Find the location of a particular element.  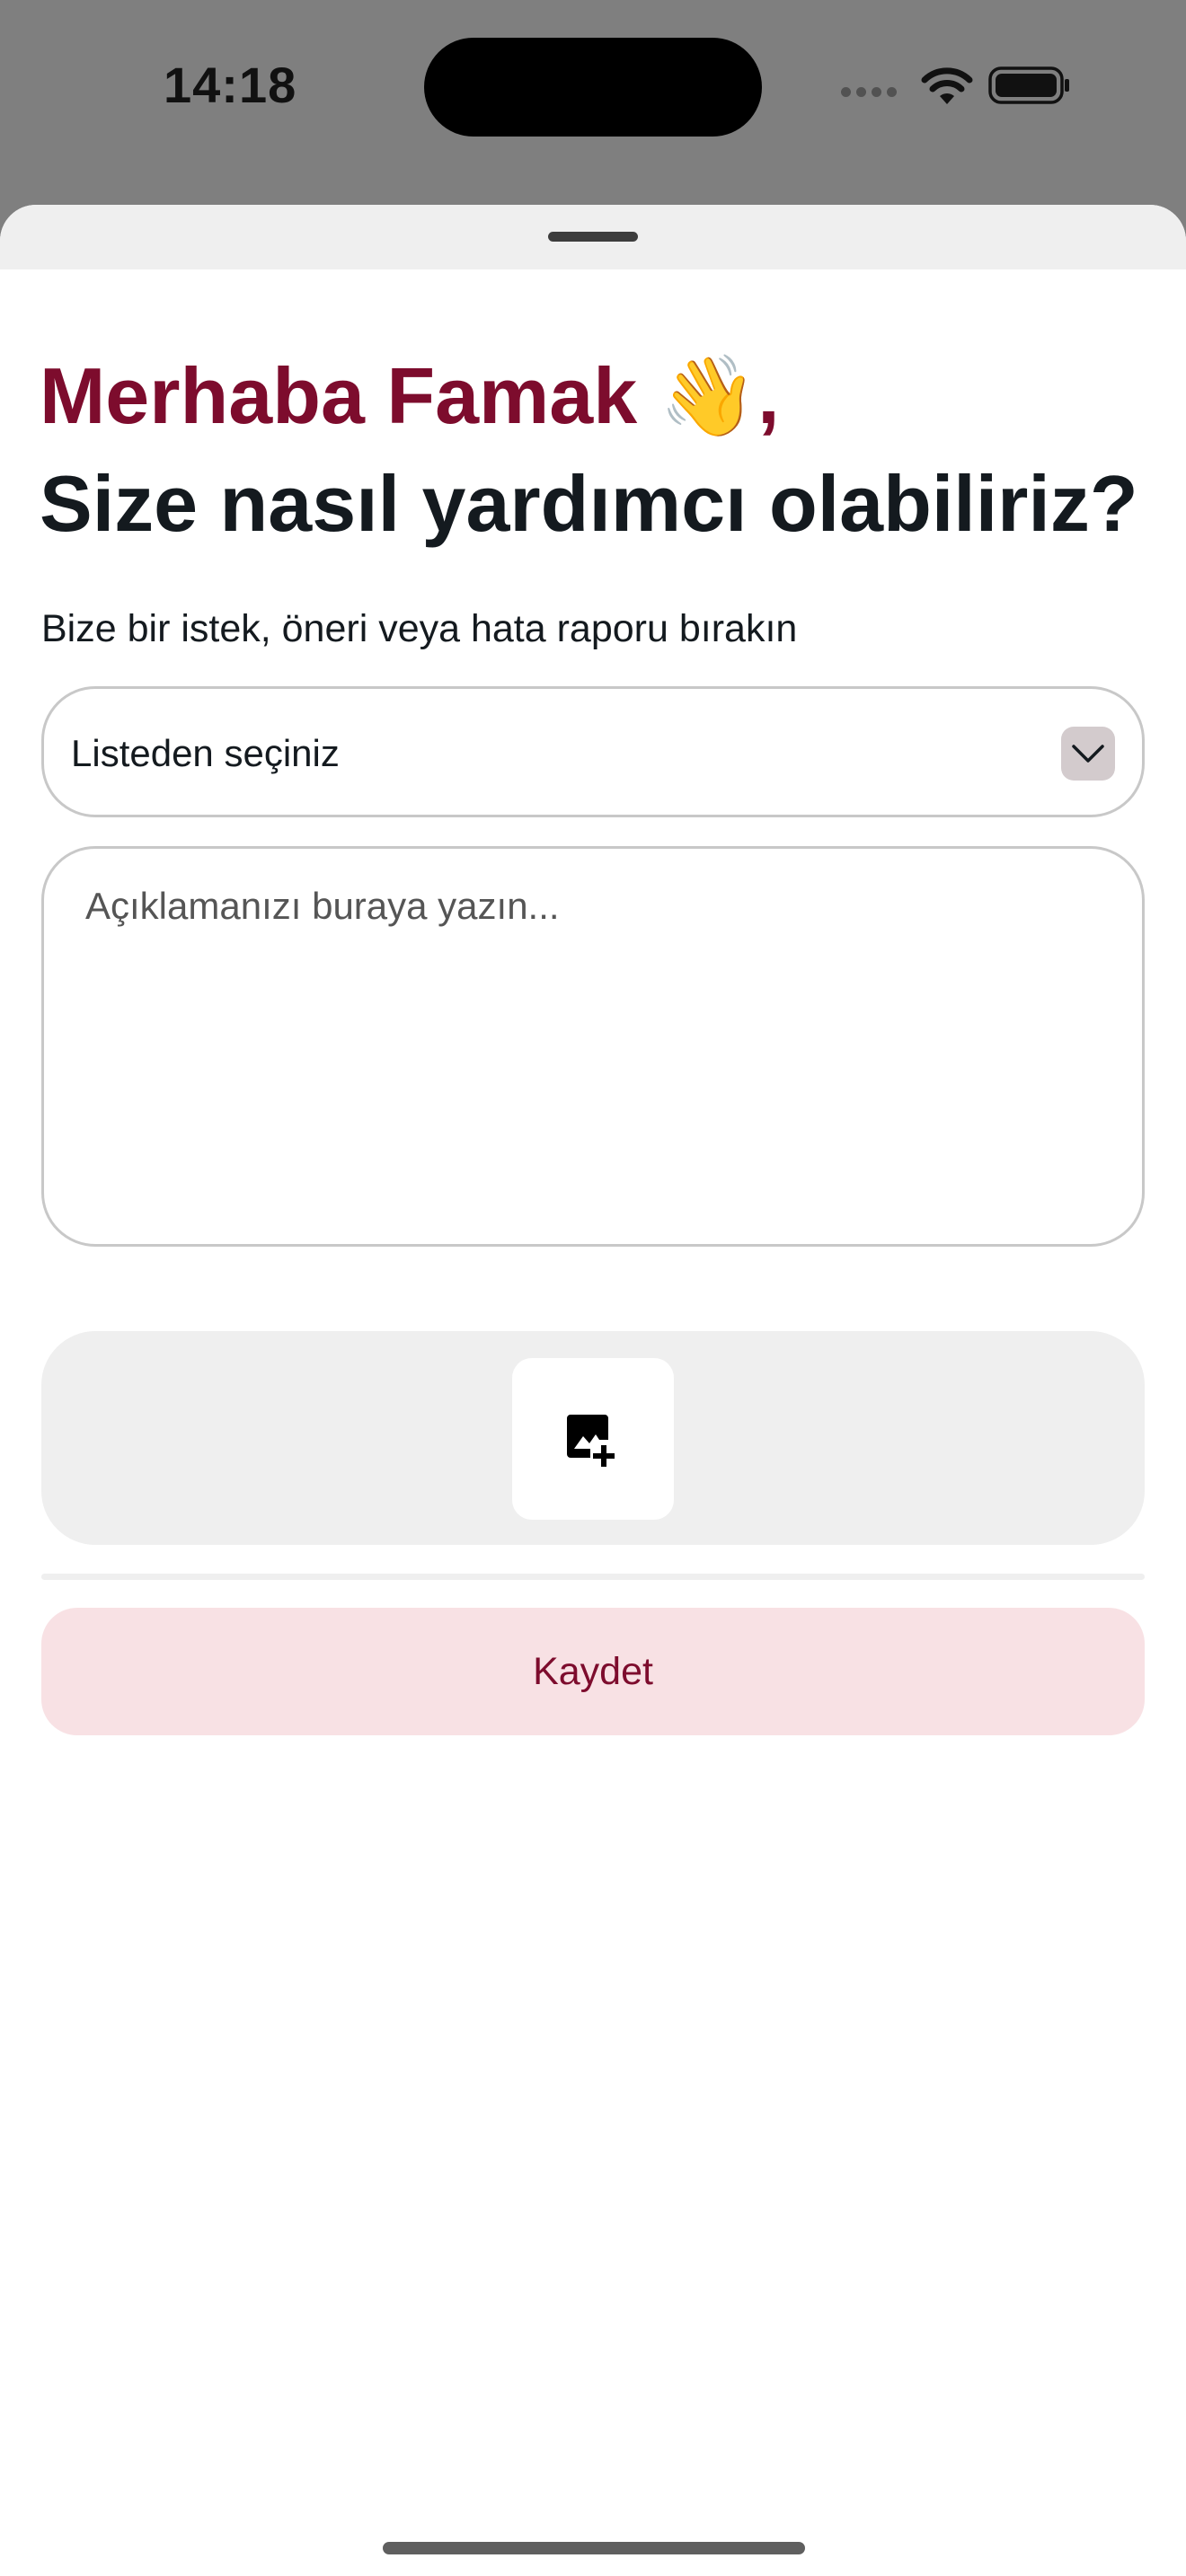

add-photo-icon is located at coordinates (591, 1441).